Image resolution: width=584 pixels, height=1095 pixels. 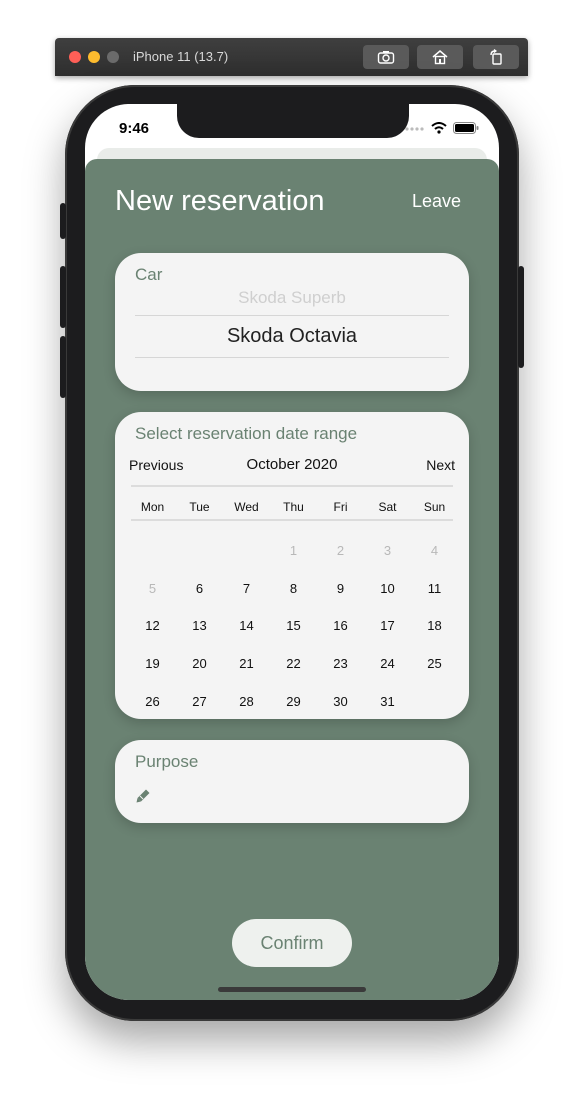 I want to click on calendar-day: 16, so click(x=340, y=625).